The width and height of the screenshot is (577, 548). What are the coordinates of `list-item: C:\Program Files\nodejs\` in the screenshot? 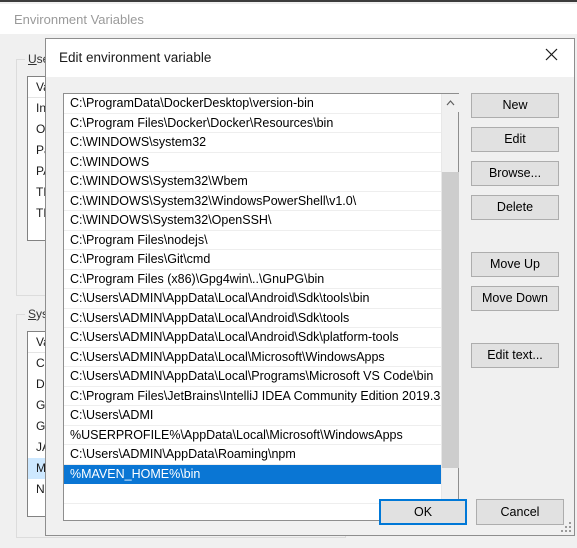 It's located at (253, 240).